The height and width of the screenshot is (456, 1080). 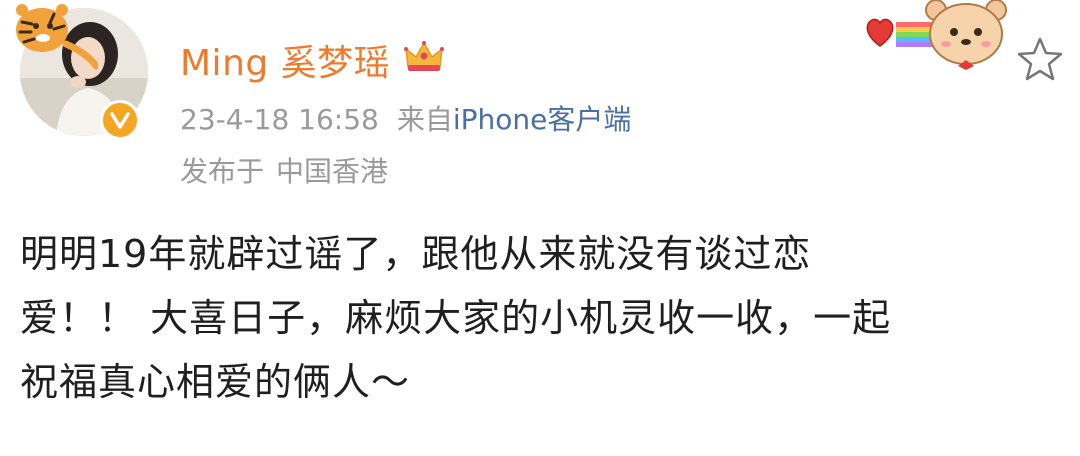 I want to click on post-content-line: 明明19年就辟过谣了，跟他从来就没有谈过恋, so click(x=416, y=254).